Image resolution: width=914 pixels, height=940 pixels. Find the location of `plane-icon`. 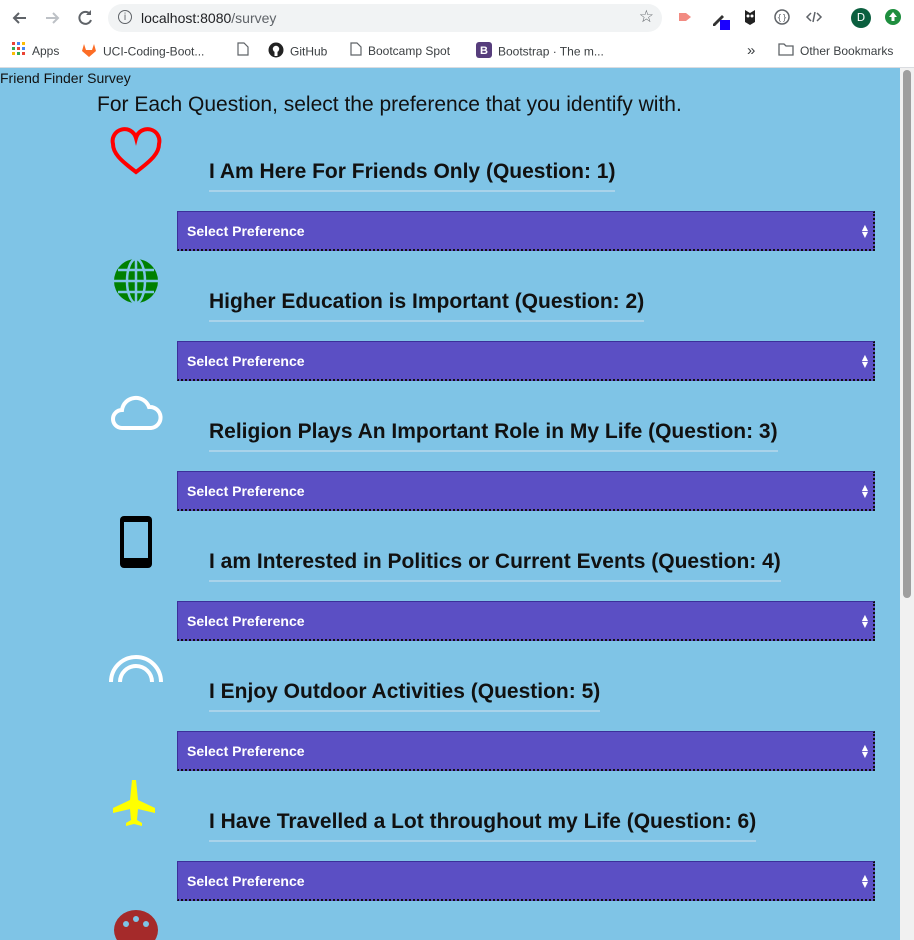

plane-icon is located at coordinates (136, 802).